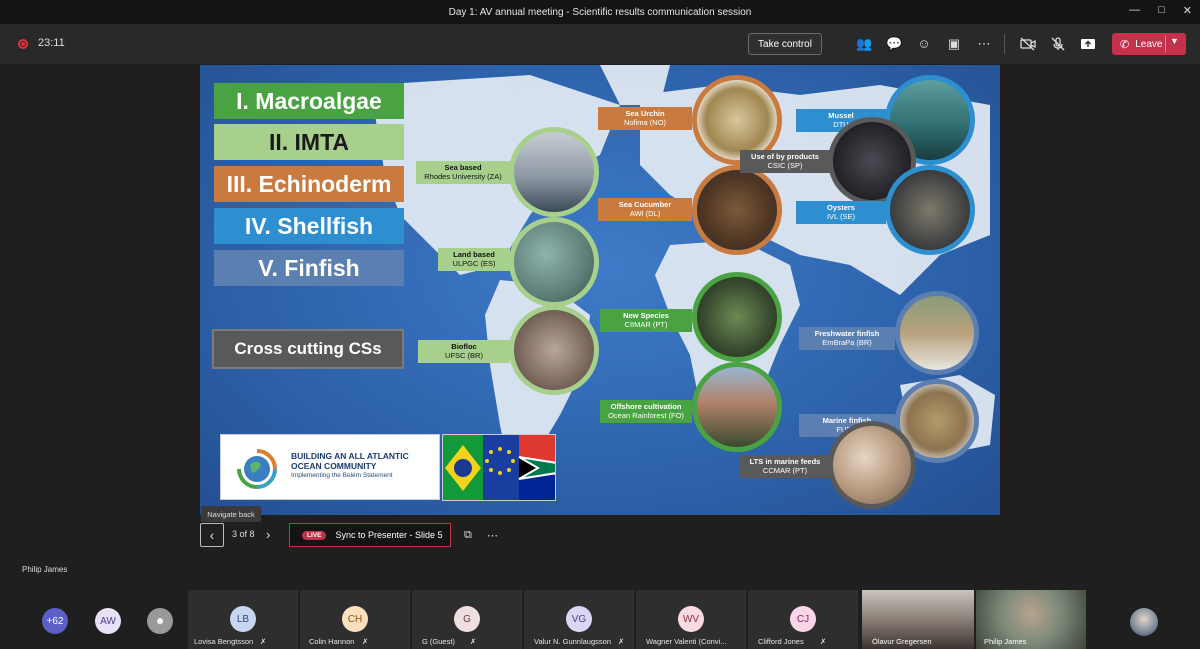 This screenshot has height=649, width=1200. What do you see at coordinates (463, 177) in the screenshot?
I see `sea-based-org: Rhodes University (ZA)` at bounding box center [463, 177].